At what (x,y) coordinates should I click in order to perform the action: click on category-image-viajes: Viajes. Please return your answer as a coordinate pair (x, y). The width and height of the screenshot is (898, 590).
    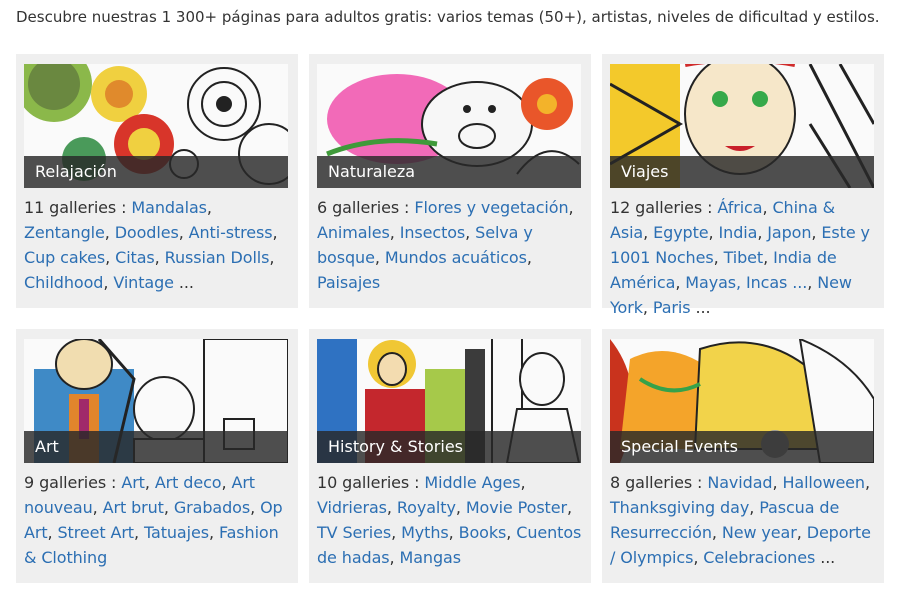
    Looking at the image, I should click on (742, 126).